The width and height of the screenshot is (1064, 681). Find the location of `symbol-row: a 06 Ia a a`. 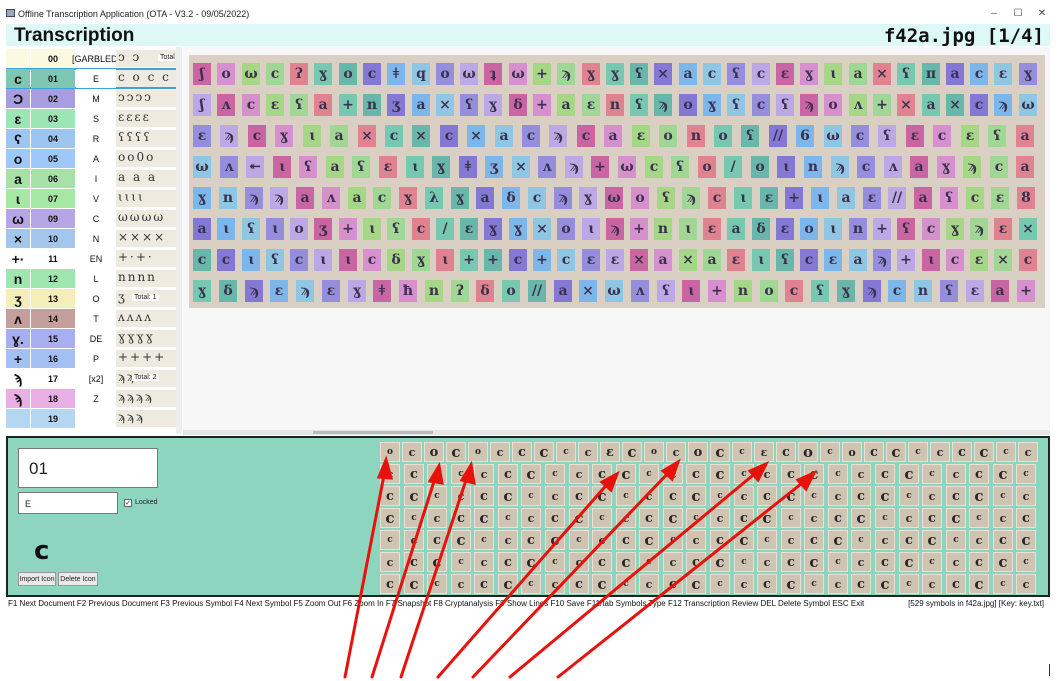

symbol-row: a 06 Ia a a is located at coordinates (93, 178).